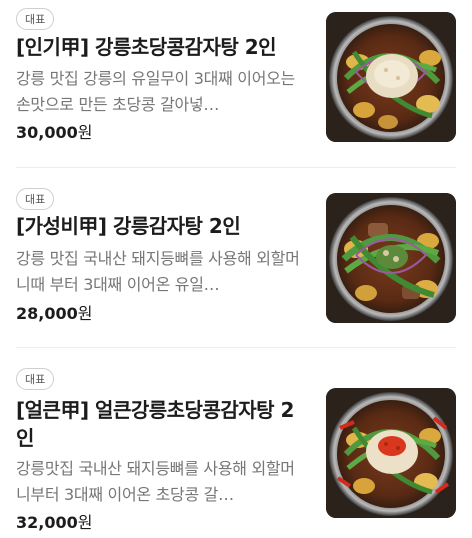 The image size is (472, 538). What do you see at coordinates (47, 313) in the screenshot?
I see `price-value: 28,000` at bounding box center [47, 313].